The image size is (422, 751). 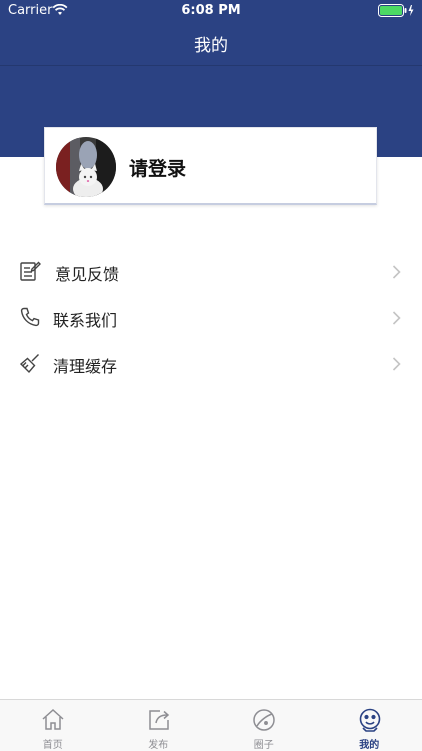 What do you see at coordinates (86, 167) in the screenshot?
I see `avatar` at bounding box center [86, 167].